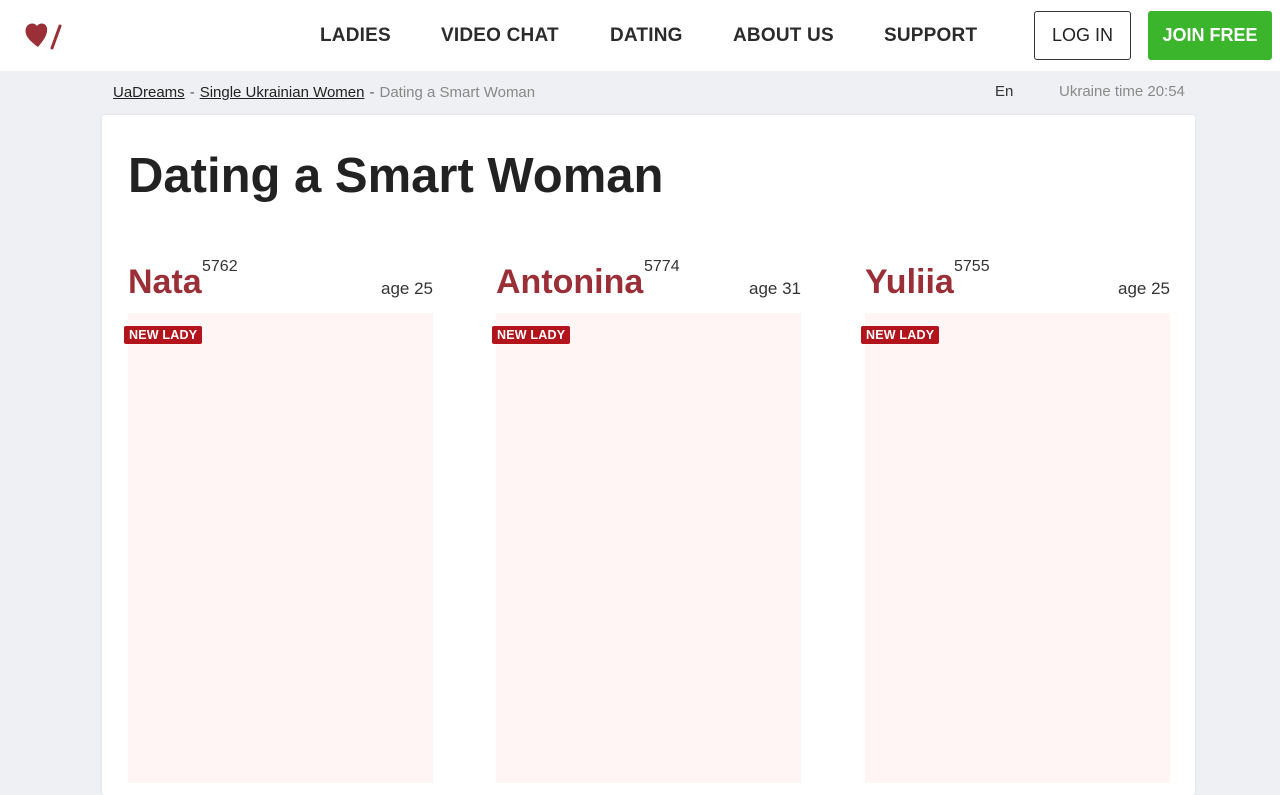  I want to click on lady-id: 5762, so click(220, 266).